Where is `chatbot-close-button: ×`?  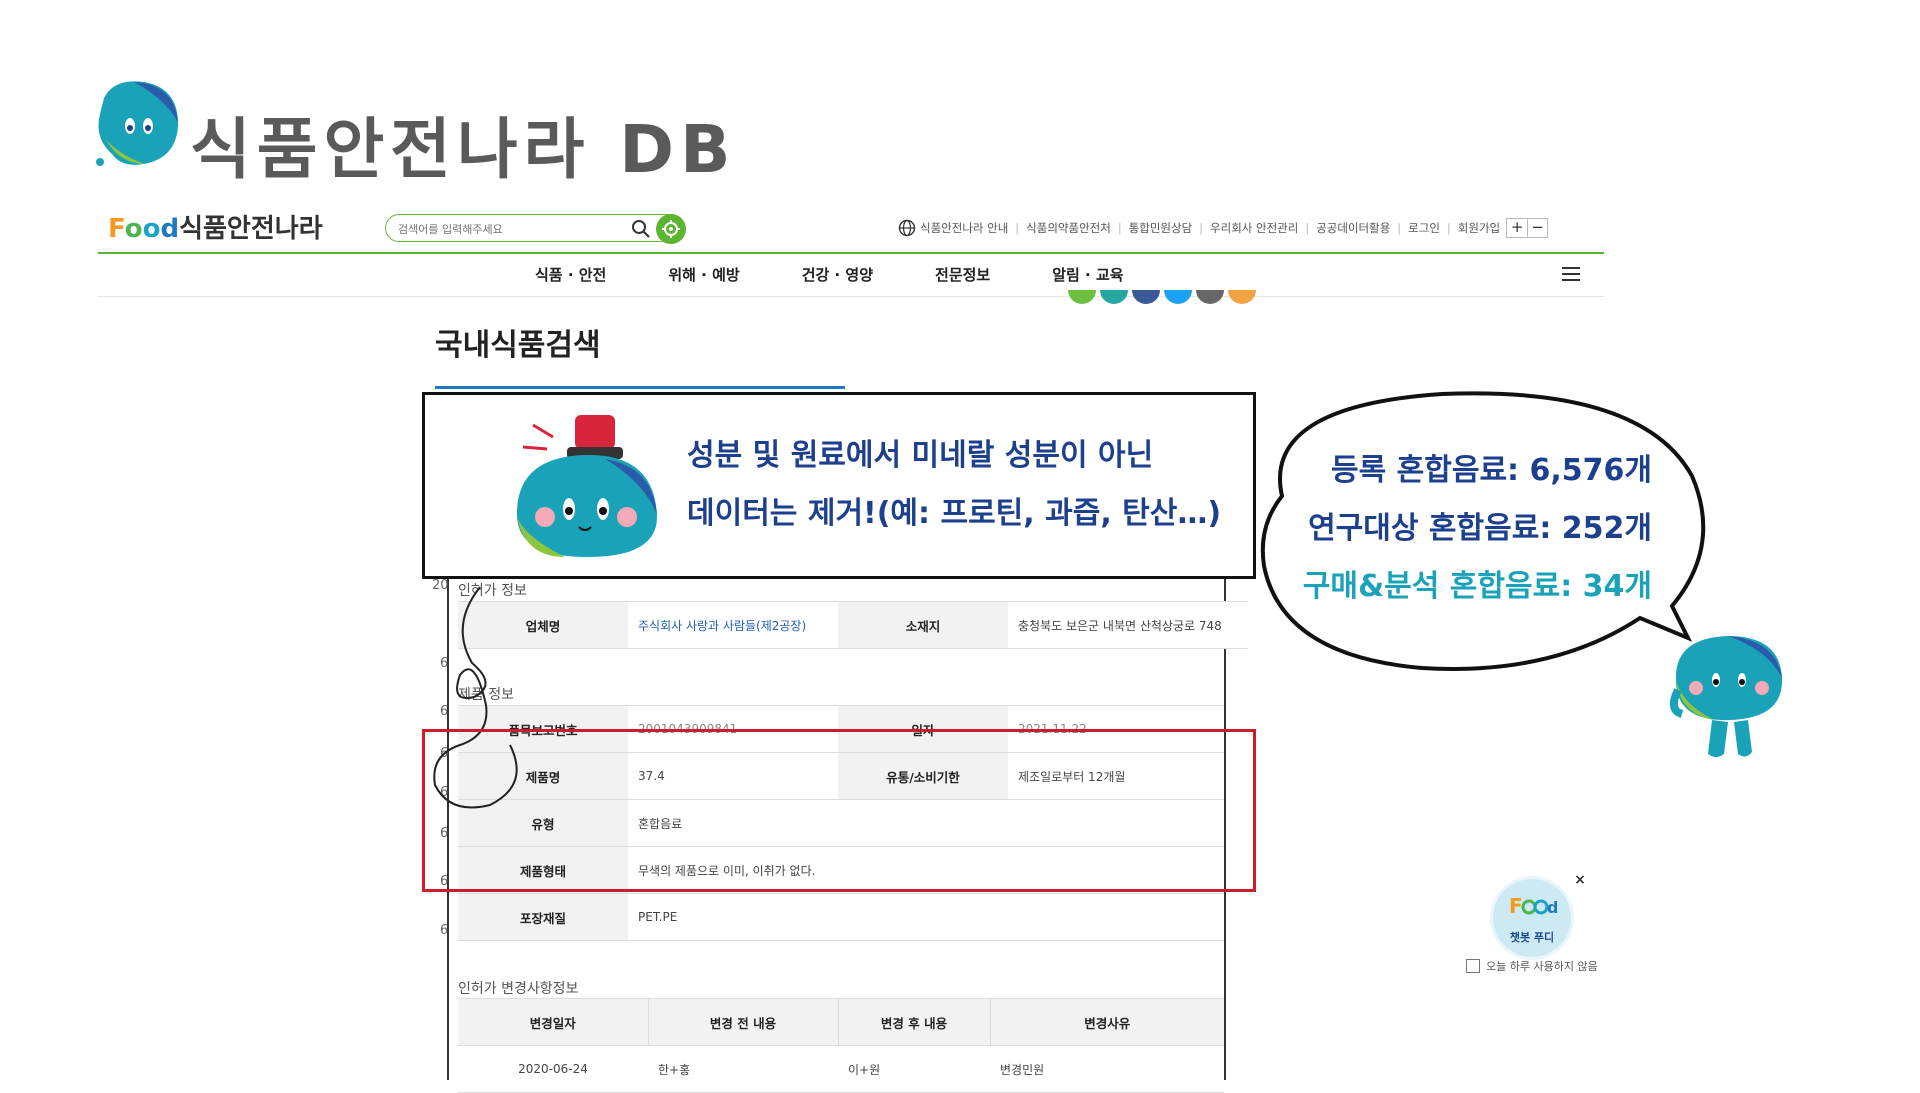
chatbot-close-button: × is located at coordinates (1580, 880).